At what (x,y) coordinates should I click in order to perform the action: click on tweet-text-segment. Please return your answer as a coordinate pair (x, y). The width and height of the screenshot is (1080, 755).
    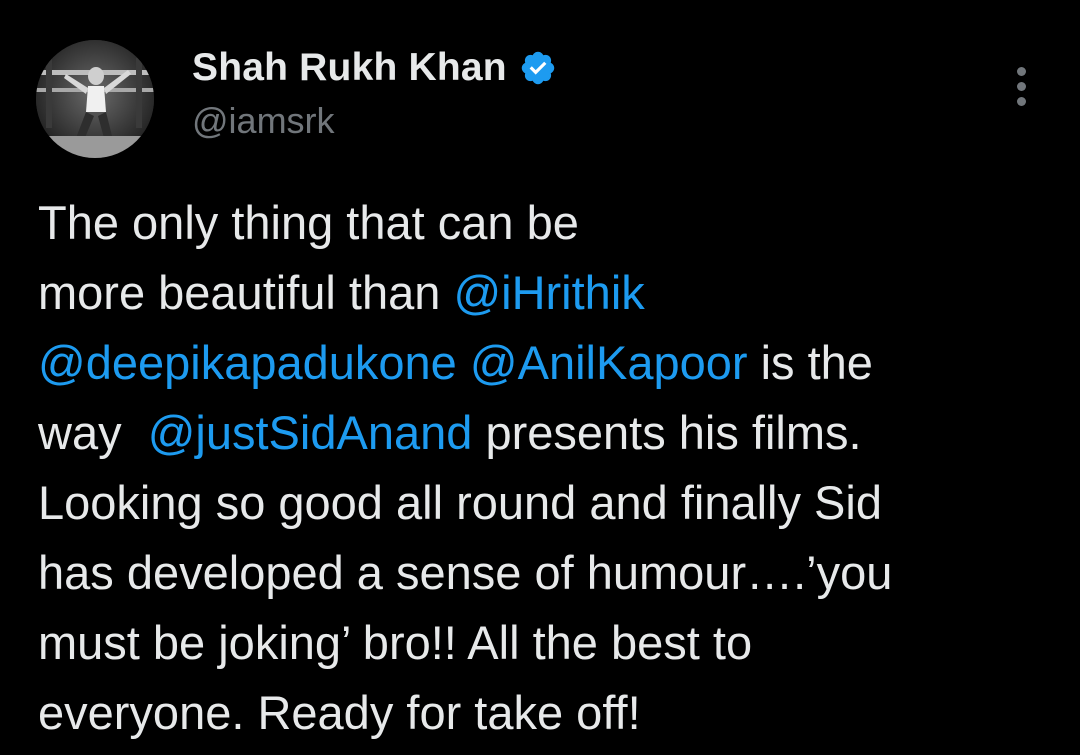
    Looking at the image, I should click on (463, 362).